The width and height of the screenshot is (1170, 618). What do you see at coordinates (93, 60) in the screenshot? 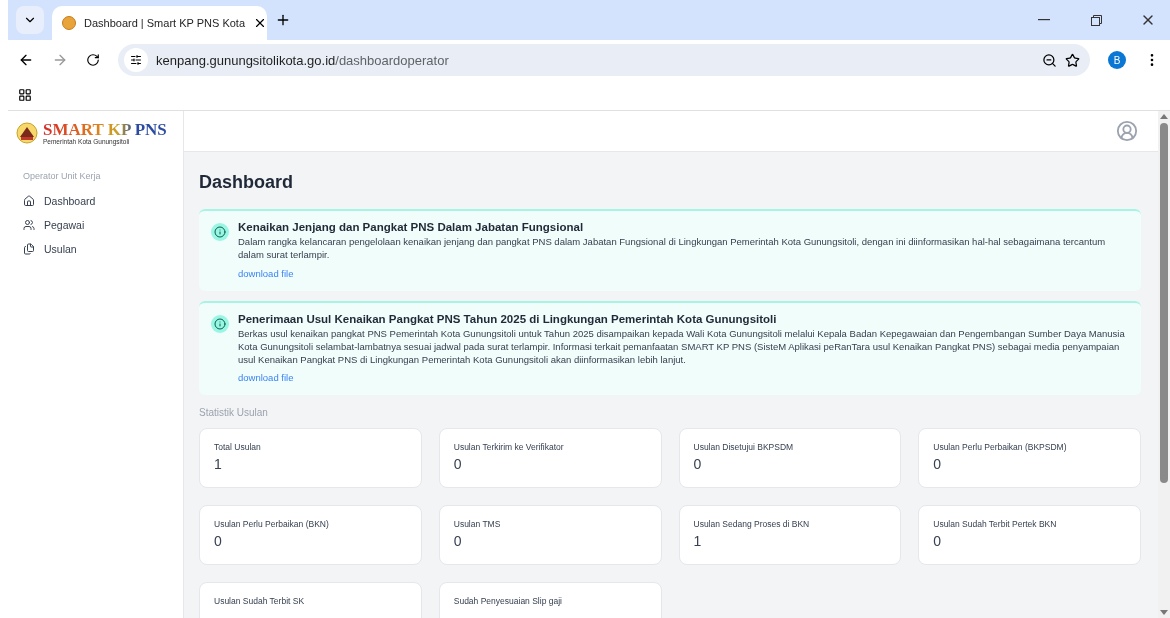
I see `reload-icon` at bounding box center [93, 60].